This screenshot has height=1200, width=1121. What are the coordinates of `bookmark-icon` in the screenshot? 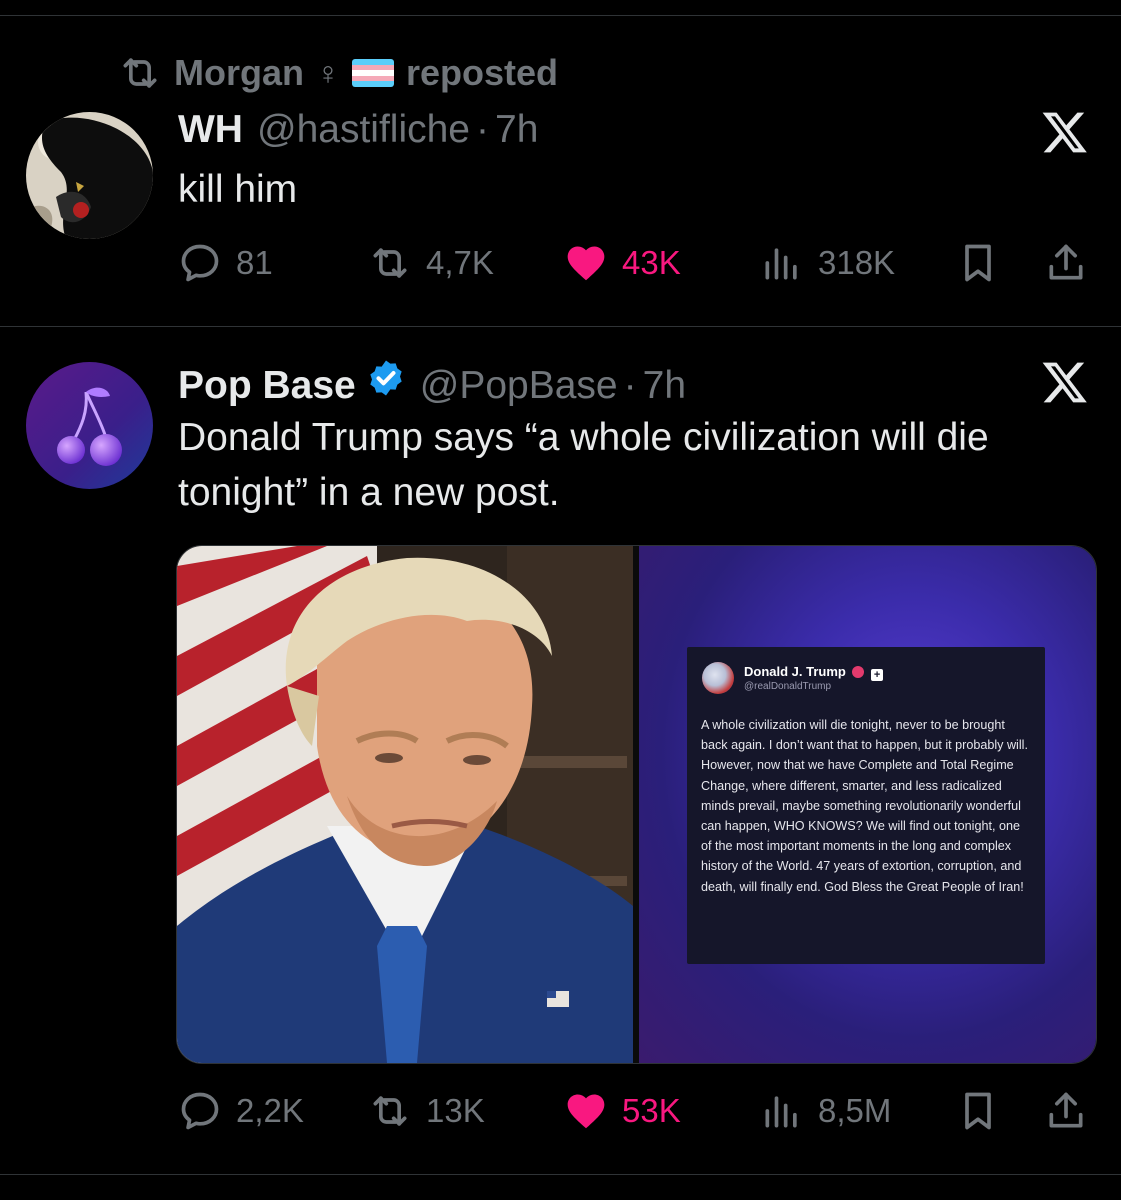 It's located at (978, 1111).